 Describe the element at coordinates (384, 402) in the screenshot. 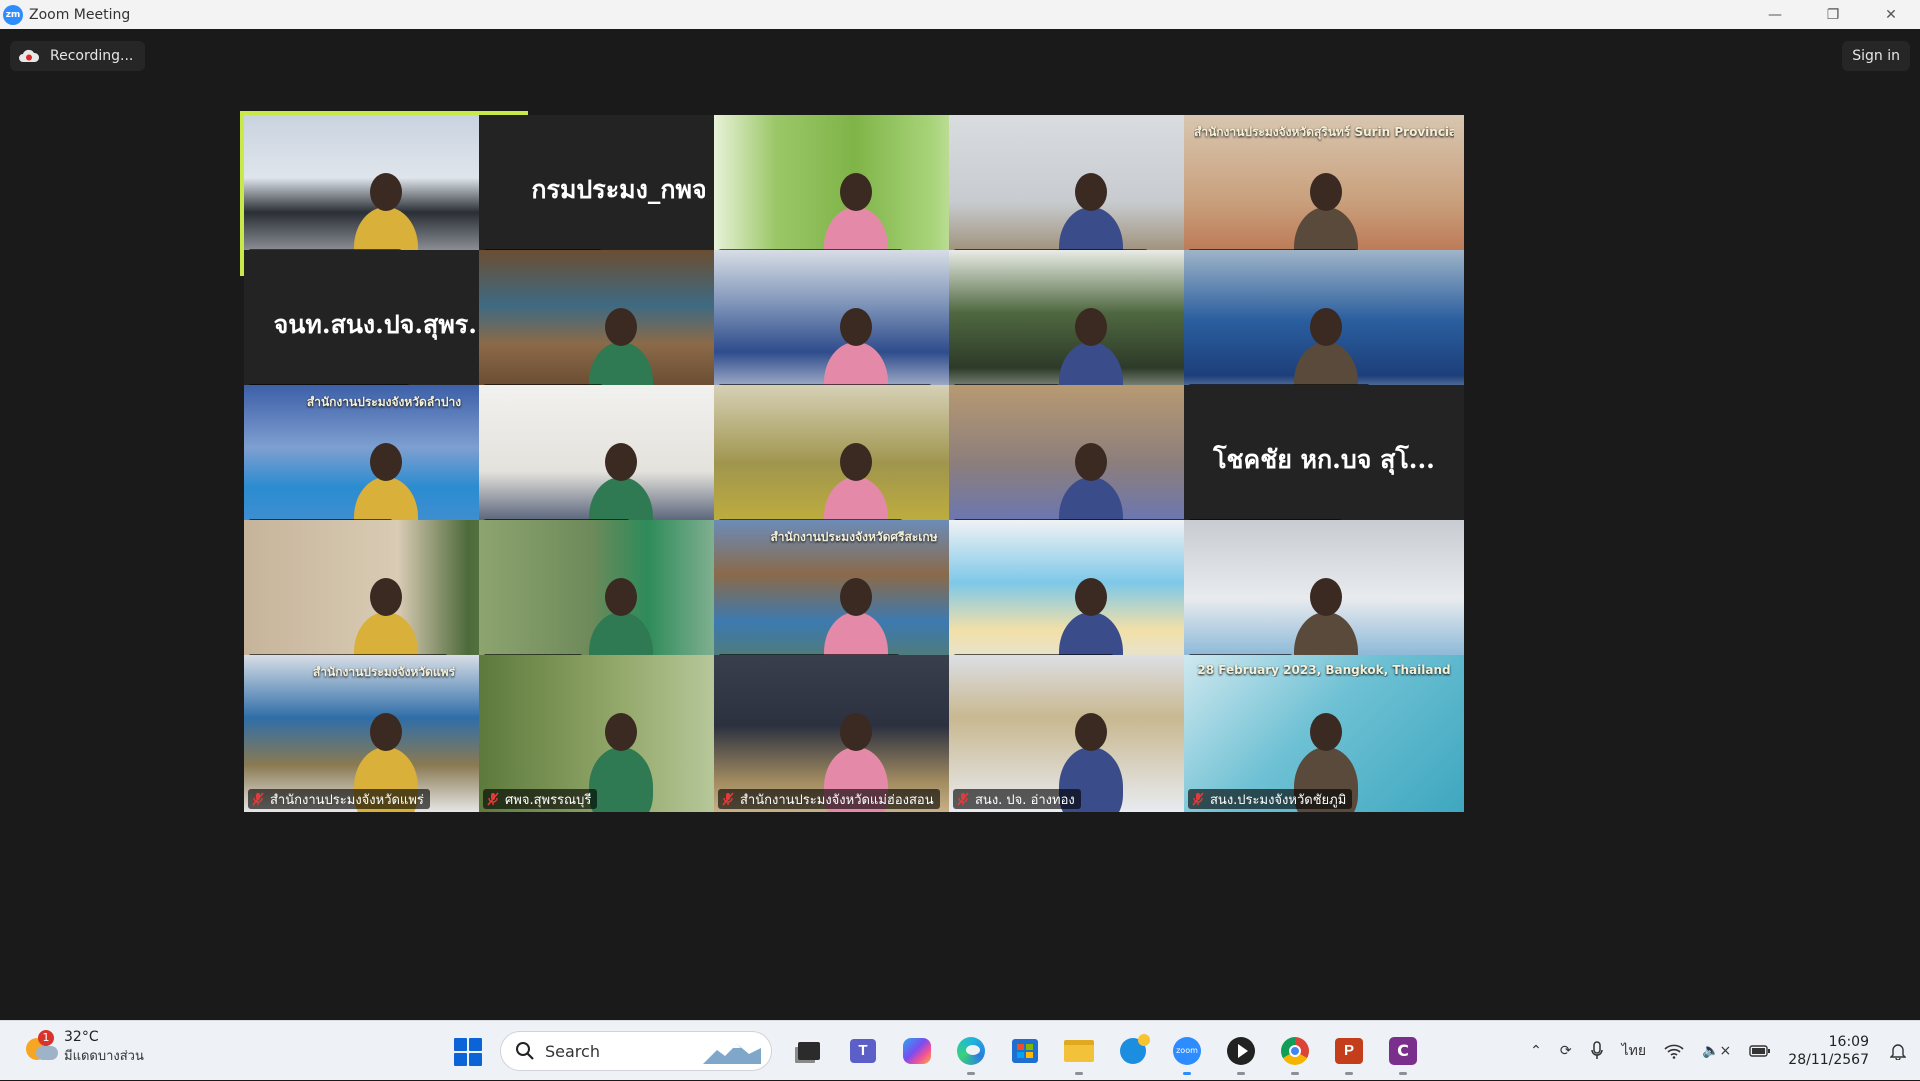

I see `backdrop-banner-text: สำนักงานประมงจังหวัดลำปาง` at that location.